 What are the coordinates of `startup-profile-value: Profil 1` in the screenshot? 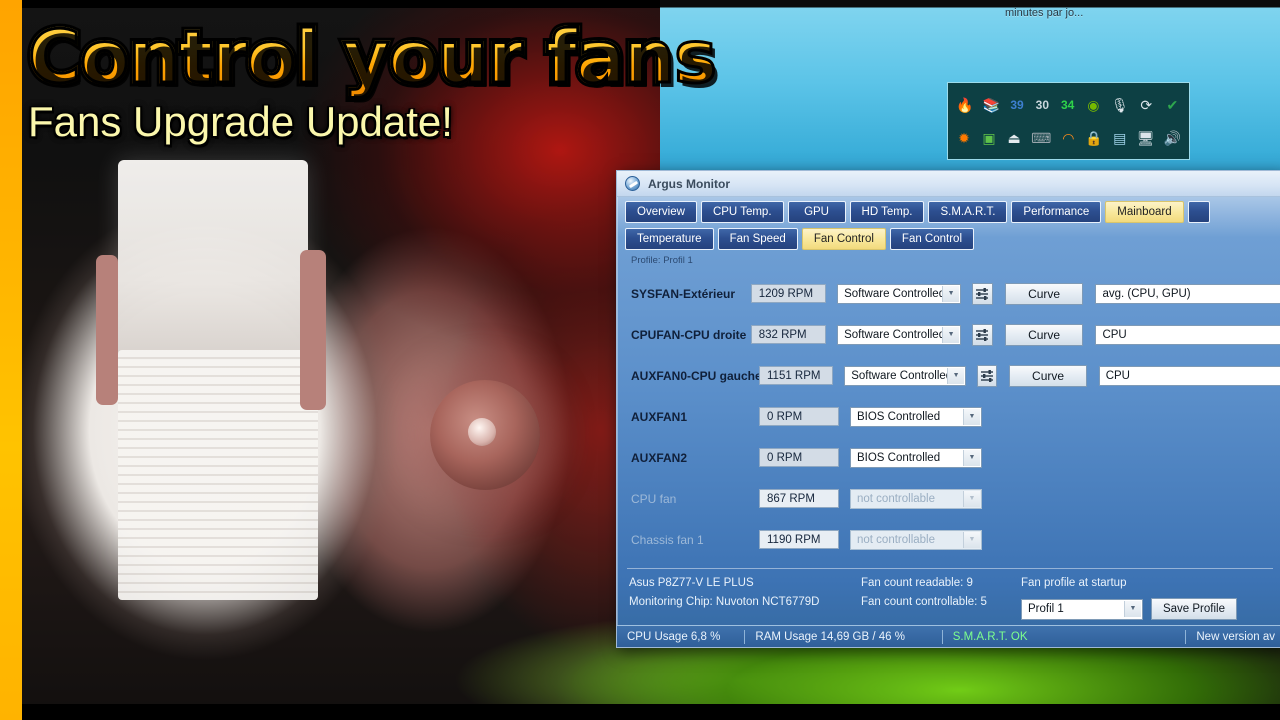 It's located at (1046, 609).